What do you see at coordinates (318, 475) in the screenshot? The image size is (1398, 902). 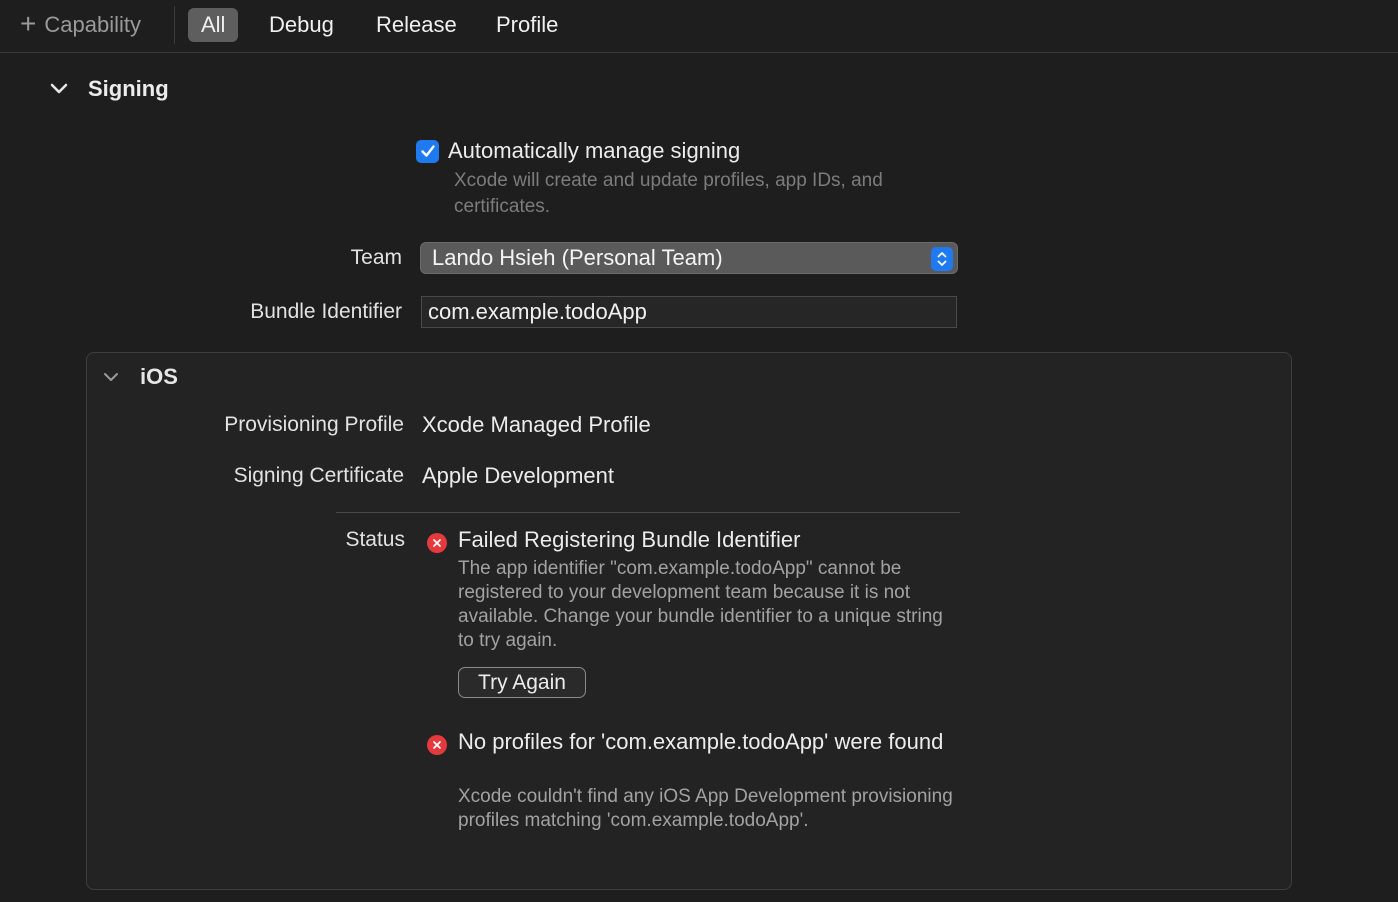 I see `signing-certificate-label: Signing Certificate` at bounding box center [318, 475].